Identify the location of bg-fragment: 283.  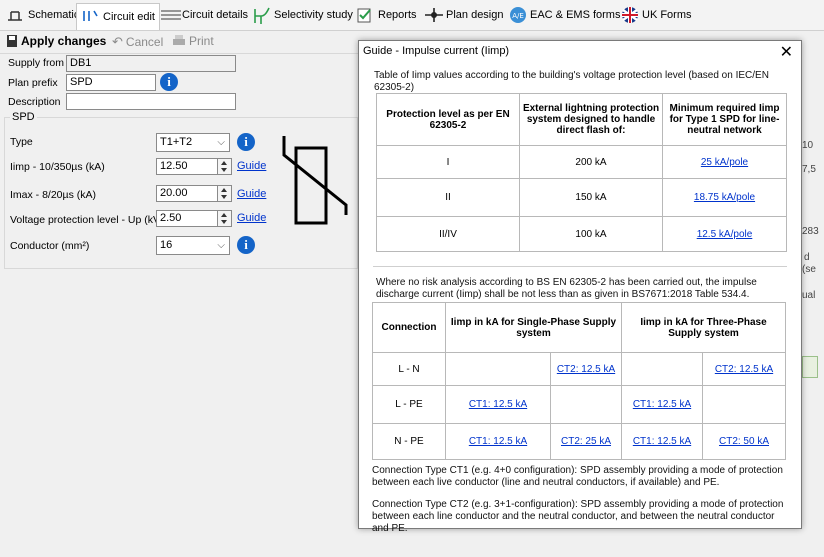
(810, 231).